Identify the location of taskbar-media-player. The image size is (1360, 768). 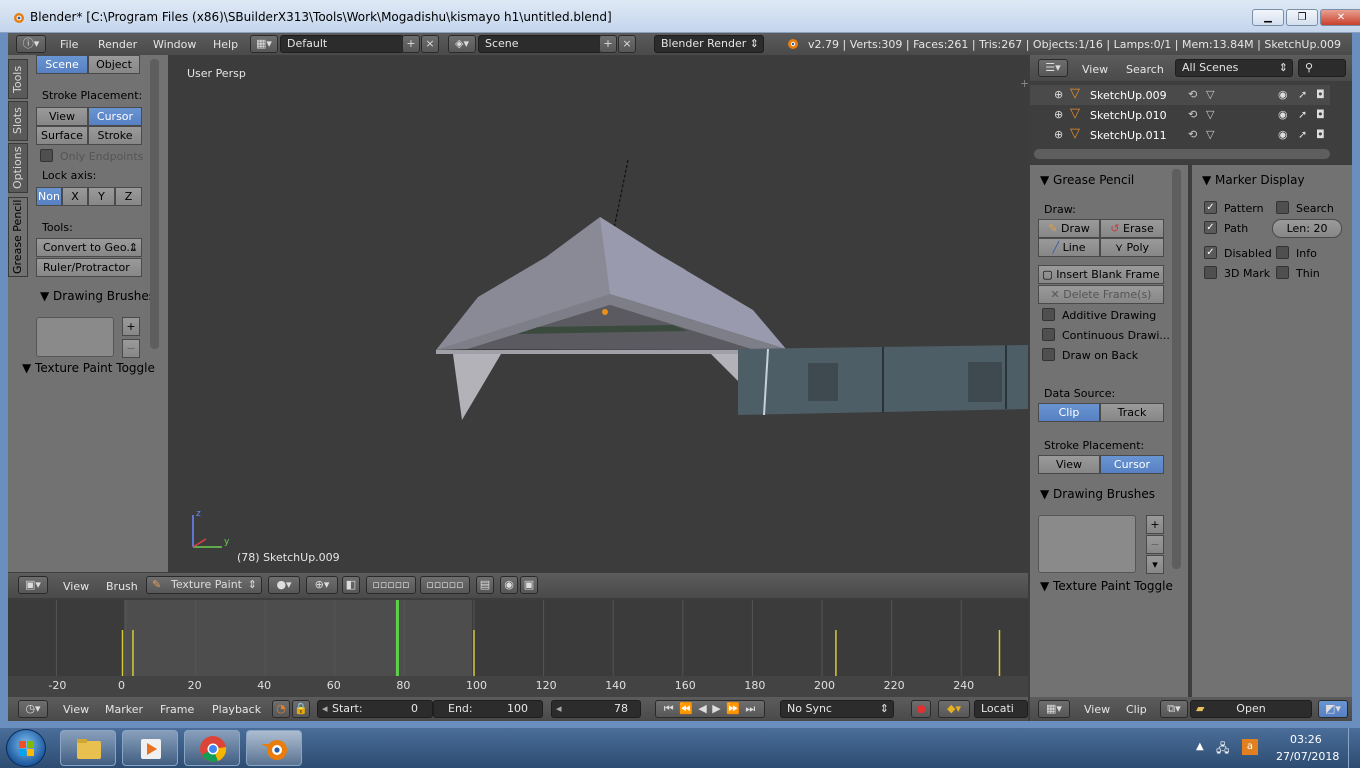
(150, 748).